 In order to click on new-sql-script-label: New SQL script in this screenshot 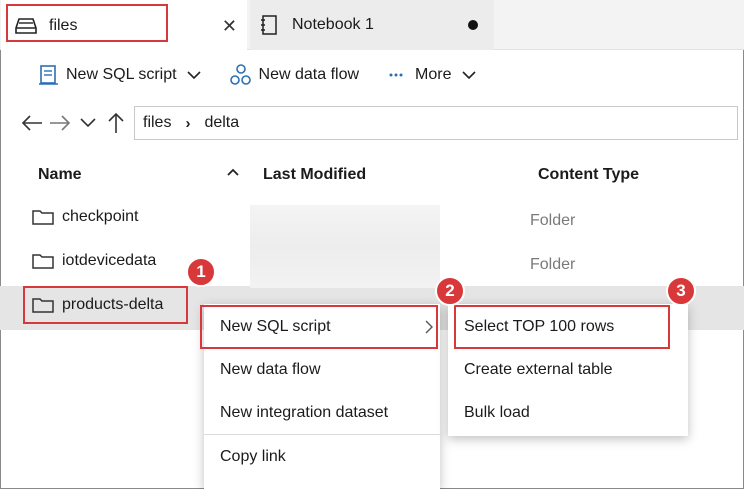, I will do `click(121, 74)`.